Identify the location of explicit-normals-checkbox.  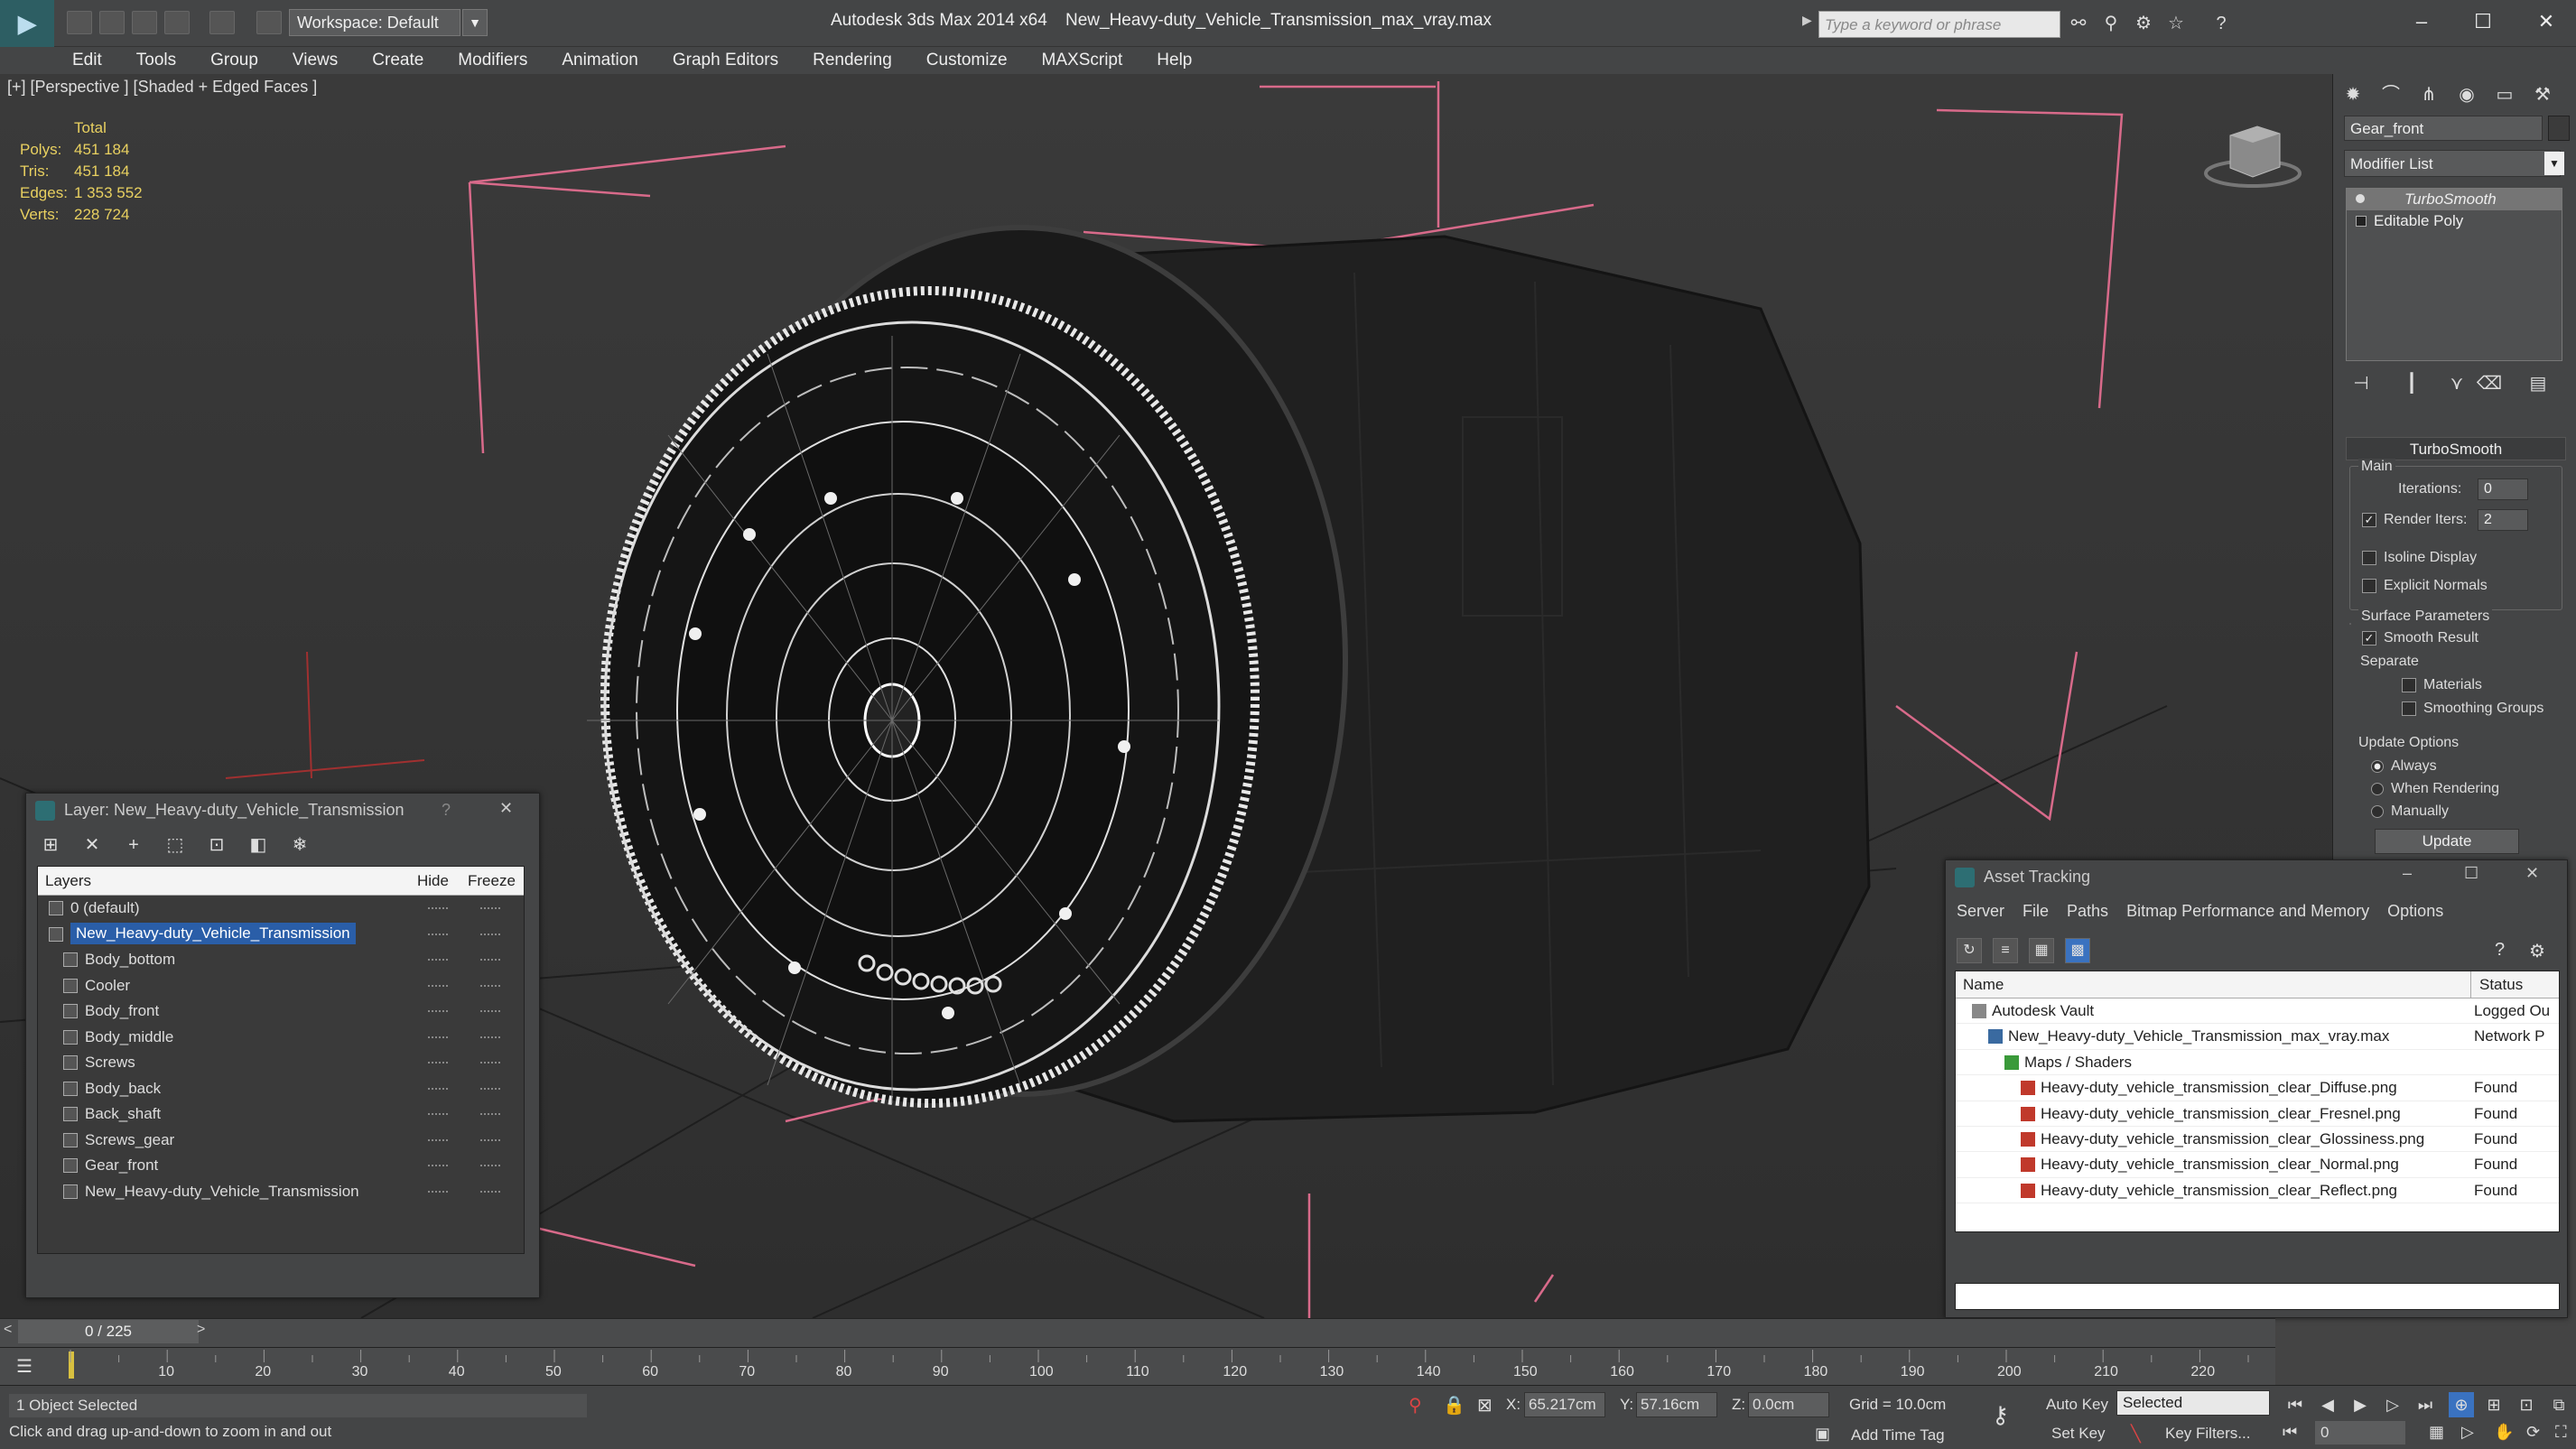
(2369, 586).